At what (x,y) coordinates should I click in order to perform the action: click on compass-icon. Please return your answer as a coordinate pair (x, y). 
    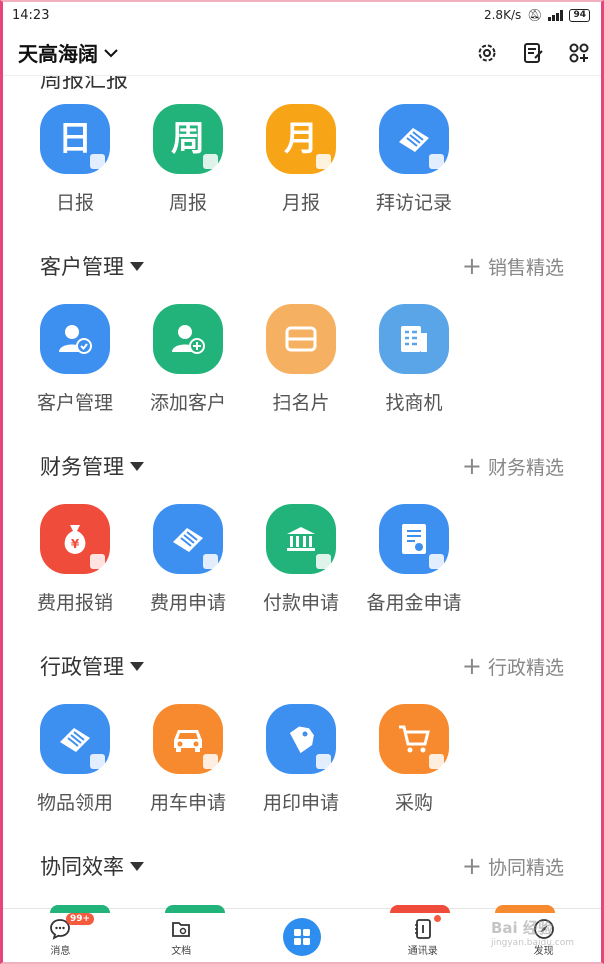
    Looking at the image, I should click on (544, 929).